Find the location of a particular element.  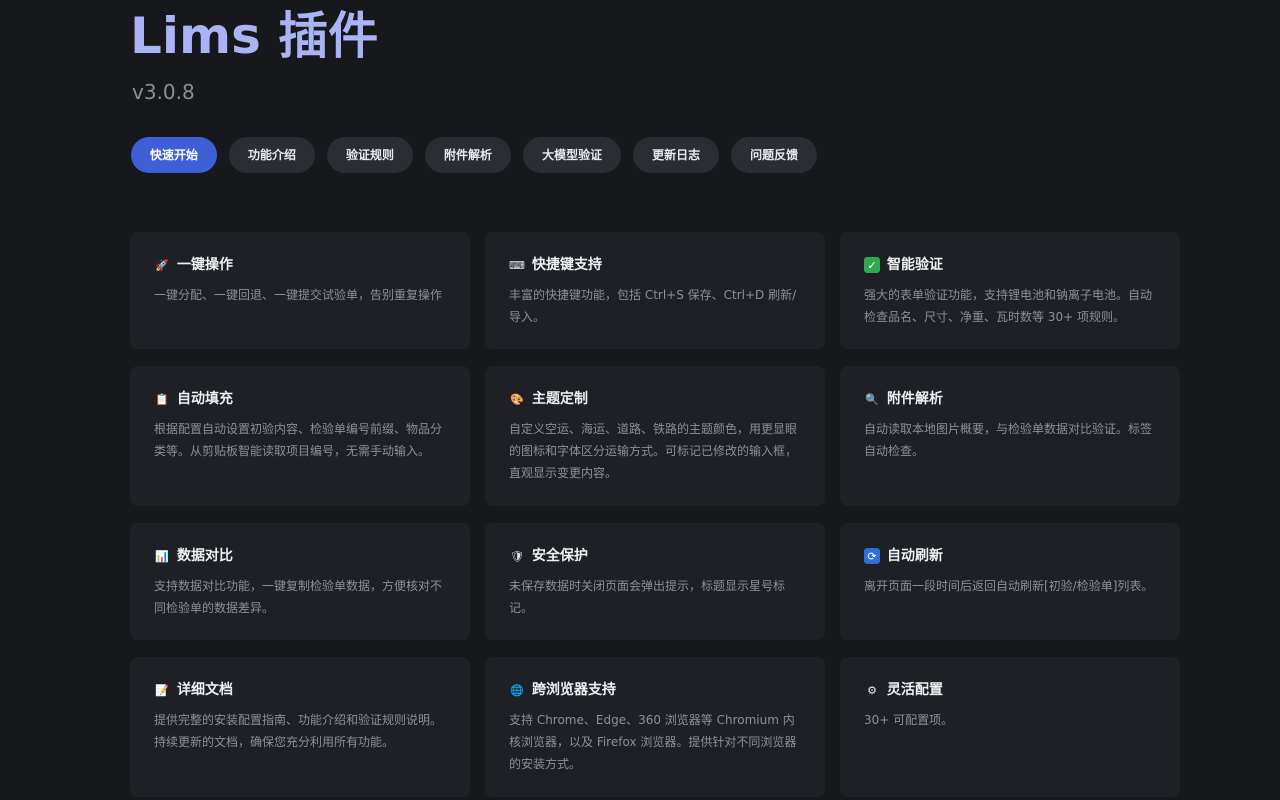

feature-card-title: 灵活配置 is located at coordinates (915, 690).